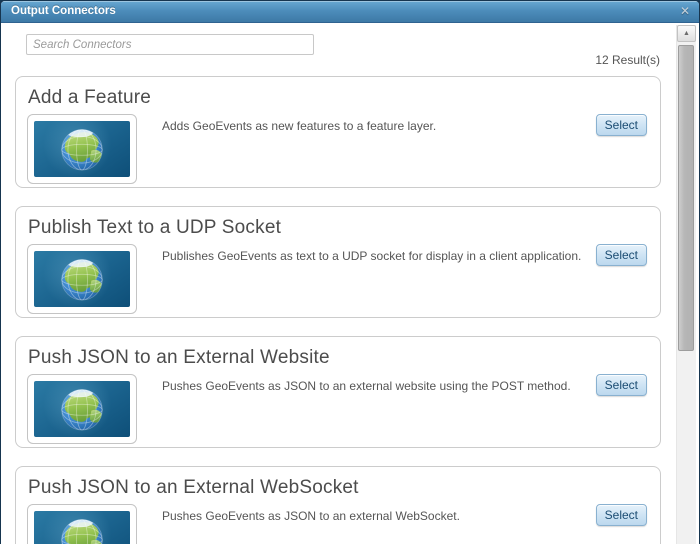 This screenshot has width=700, height=544. I want to click on results-count: 12 Result(s), so click(627, 60).